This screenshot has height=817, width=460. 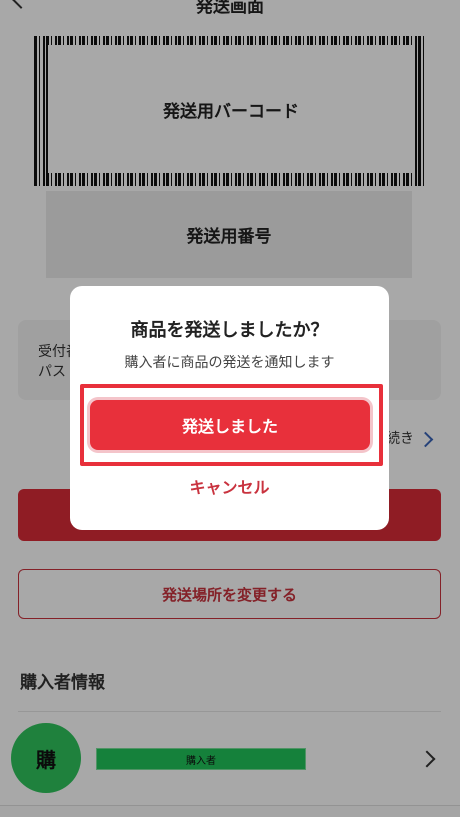 What do you see at coordinates (229, 330) in the screenshot?
I see `dialog-title: 商品を発送しましたか？` at bounding box center [229, 330].